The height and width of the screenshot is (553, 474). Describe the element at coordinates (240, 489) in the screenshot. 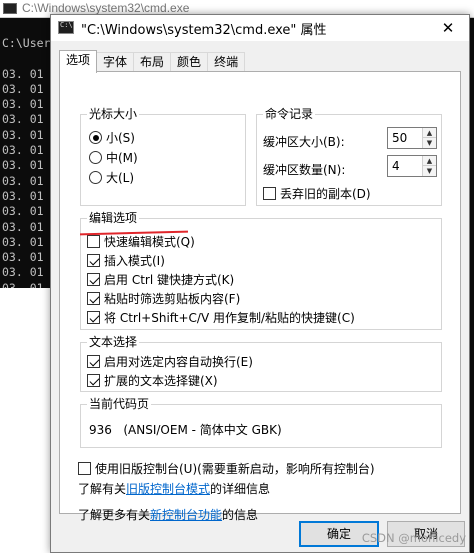

I see `legacy-info-suffix: 的详细信息` at that location.